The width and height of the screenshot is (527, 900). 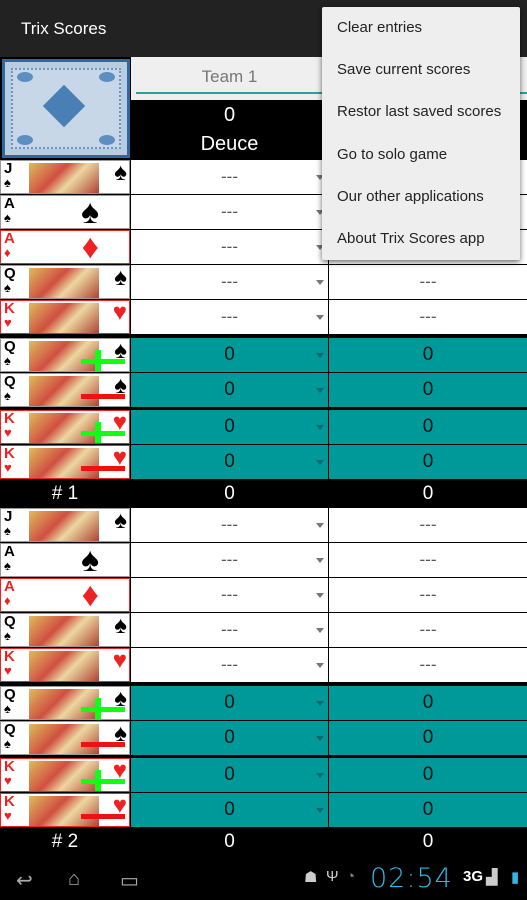 I want to click on card-queen-of-spades-plus-icon: Q ♠ ♠, so click(x=65, y=703).